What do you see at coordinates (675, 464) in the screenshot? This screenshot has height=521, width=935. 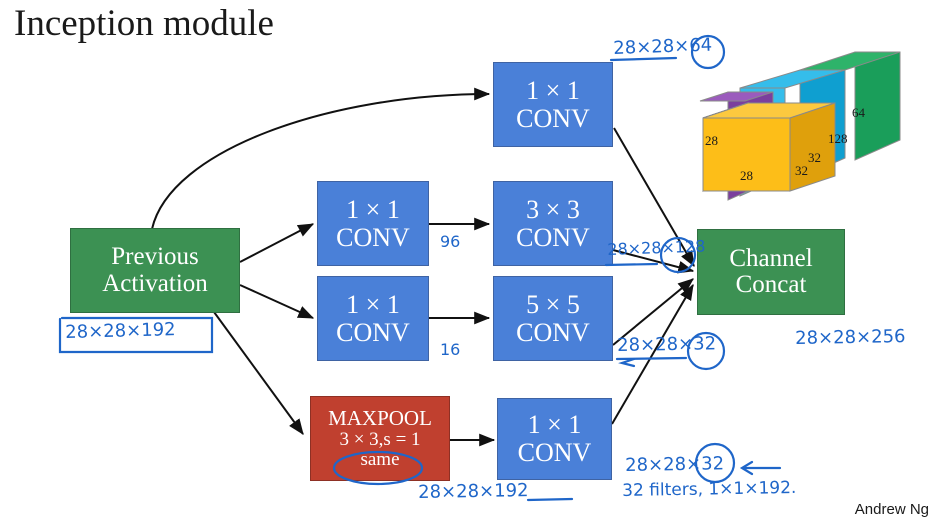 I see `annotation-out-pool-conv: 28×28×32` at bounding box center [675, 464].